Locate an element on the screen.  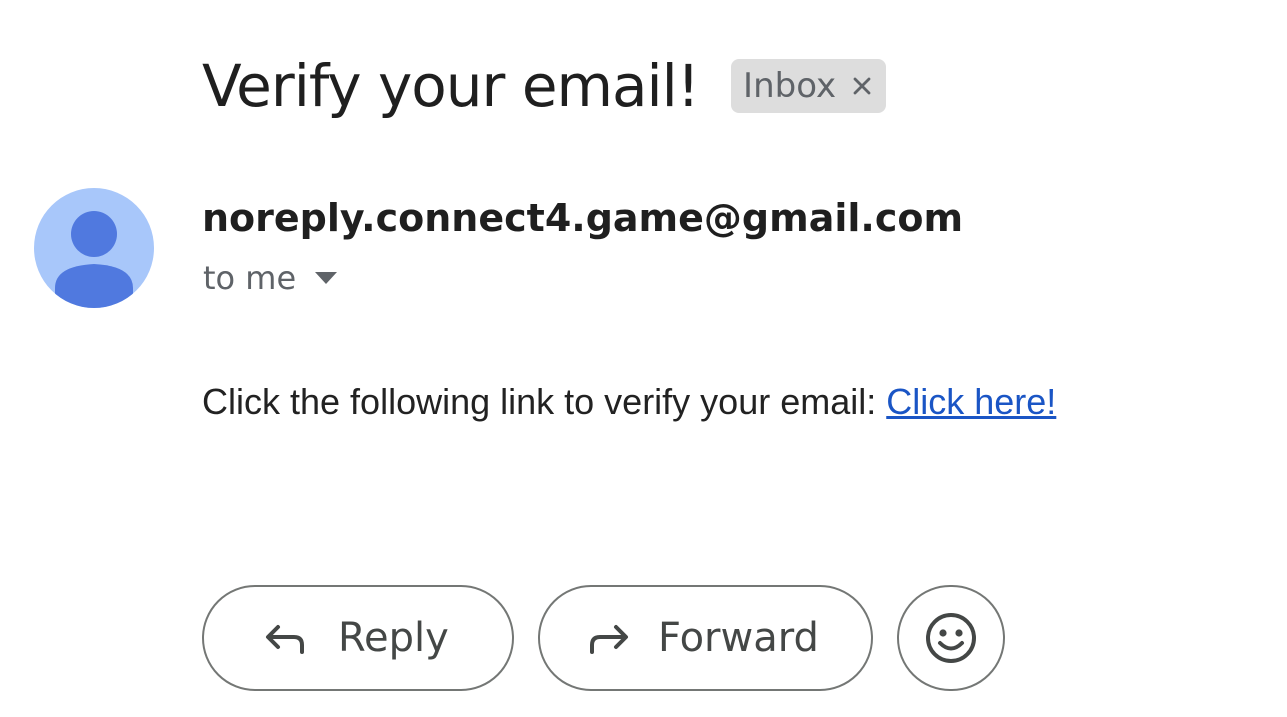
close-icon is located at coordinates (862, 86).